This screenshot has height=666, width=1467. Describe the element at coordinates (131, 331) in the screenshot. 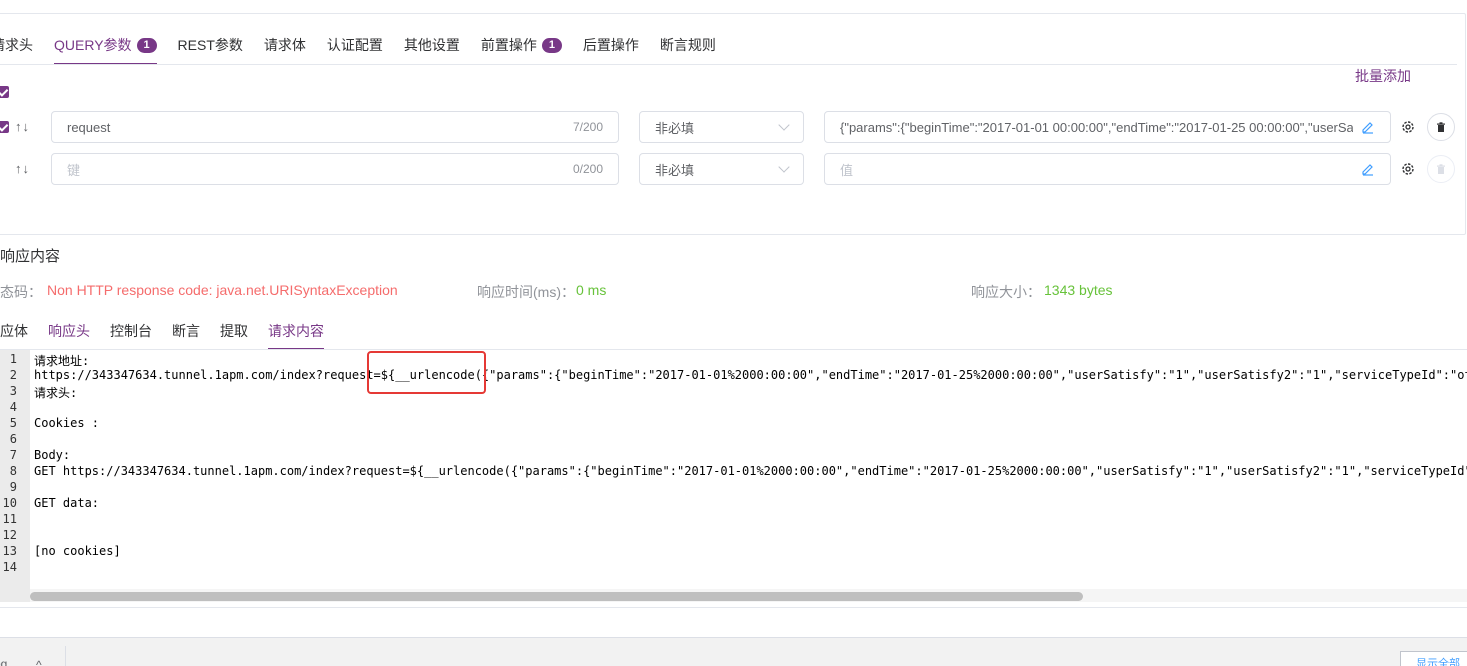

I see `tab-console: 控制台` at that location.